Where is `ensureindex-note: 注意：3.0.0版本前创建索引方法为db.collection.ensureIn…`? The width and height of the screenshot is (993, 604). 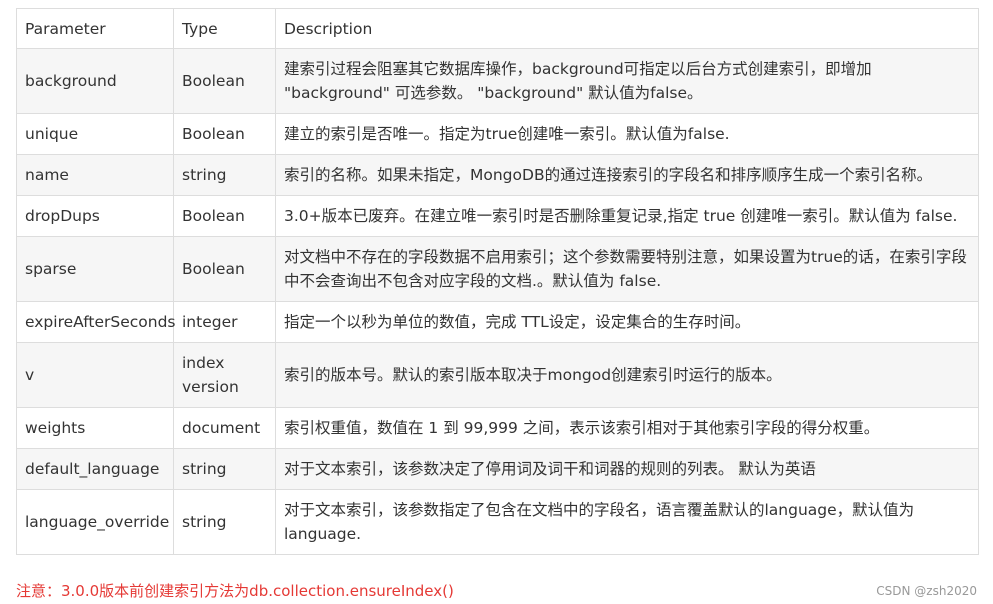
ensureindex-note: 注意：3.0.0版本前创建索引方法为db.collection.ensureIn… is located at coordinates (235, 591).